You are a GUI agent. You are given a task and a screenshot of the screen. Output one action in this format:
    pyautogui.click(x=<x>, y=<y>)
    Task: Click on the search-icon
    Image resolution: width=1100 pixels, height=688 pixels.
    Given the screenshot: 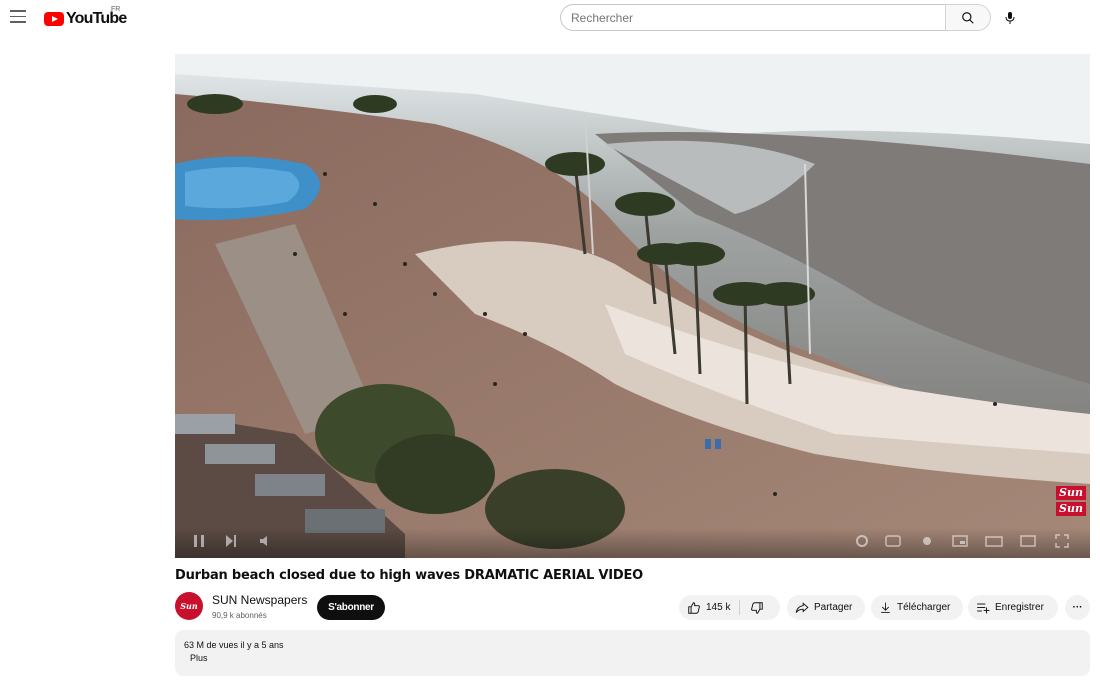 What is the action you would take?
    pyautogui.click(x=968, y=17)
    